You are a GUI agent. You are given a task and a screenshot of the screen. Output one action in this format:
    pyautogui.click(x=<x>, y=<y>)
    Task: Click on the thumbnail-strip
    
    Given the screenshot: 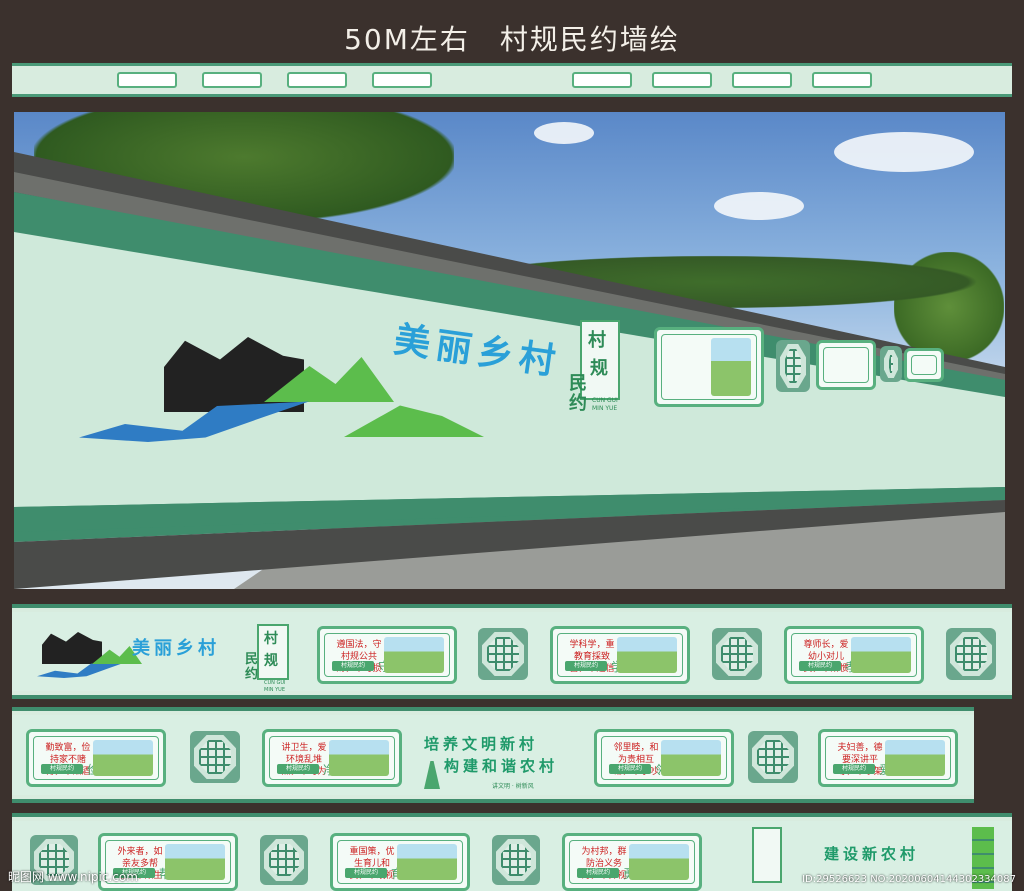 What is the action you would take?
    pyautogui.click(x=512, y=80)
    